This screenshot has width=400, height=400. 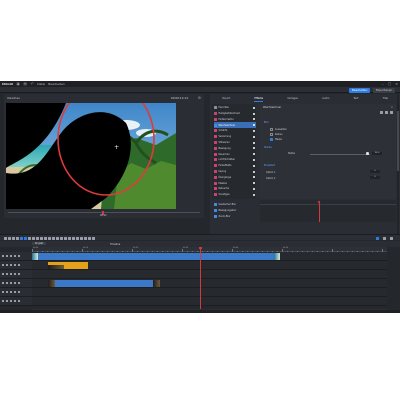 I want to click on scrub-track, so click(x=104, y=213).